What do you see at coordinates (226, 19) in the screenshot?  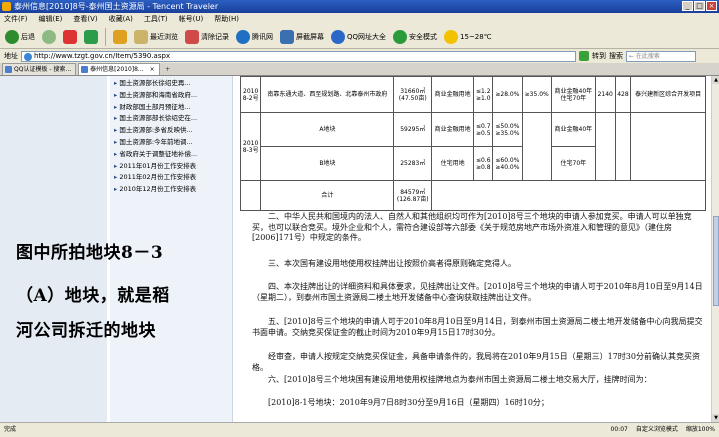 I see `menu-help: 帮助(H)` at bounding box center [226, 19].